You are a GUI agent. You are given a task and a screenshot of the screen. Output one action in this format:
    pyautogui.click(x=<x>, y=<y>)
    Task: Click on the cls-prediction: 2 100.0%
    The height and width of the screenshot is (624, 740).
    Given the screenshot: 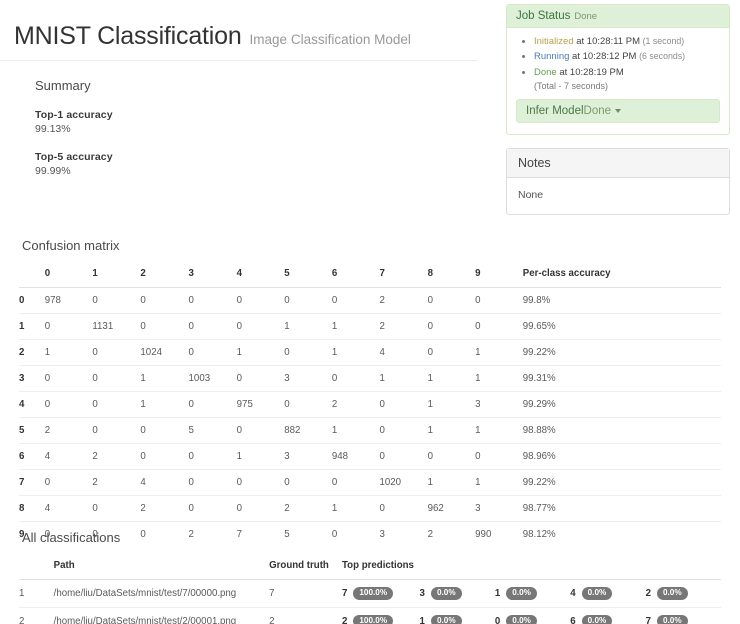 What is the action you would take?
    pyautogui.click(x=380, y=615)
    